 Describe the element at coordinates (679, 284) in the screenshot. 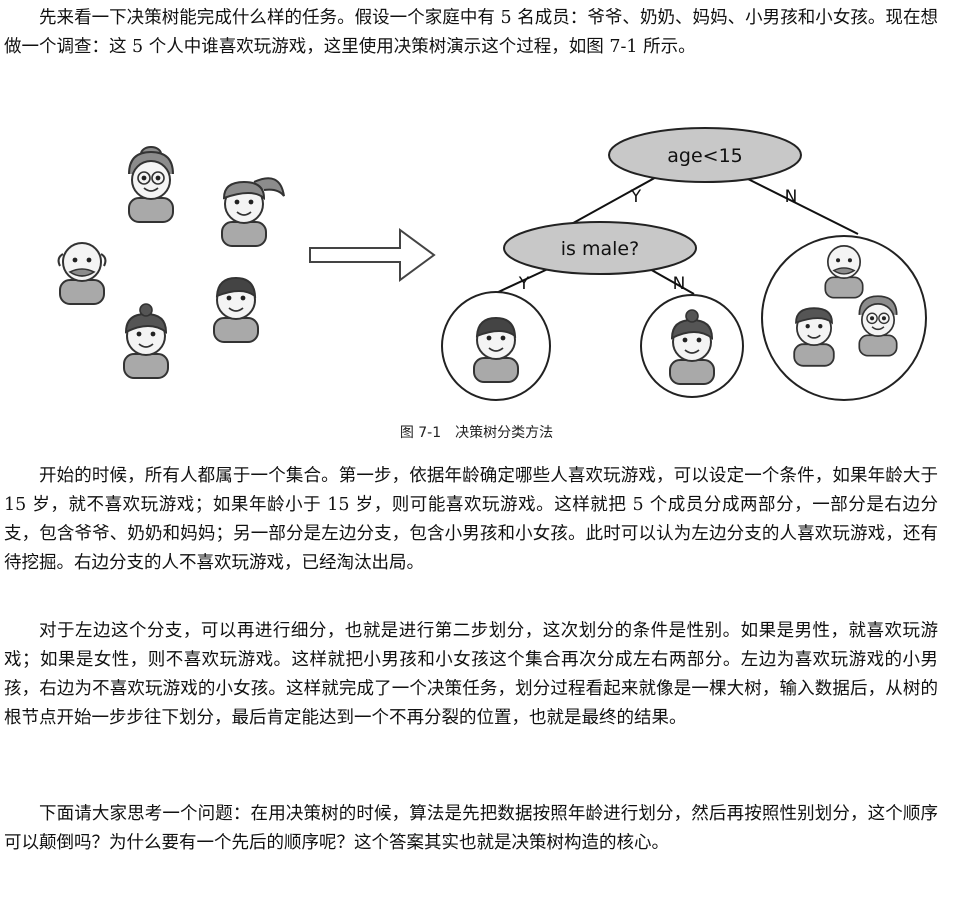

I see `sub-no-label: N` at that location.